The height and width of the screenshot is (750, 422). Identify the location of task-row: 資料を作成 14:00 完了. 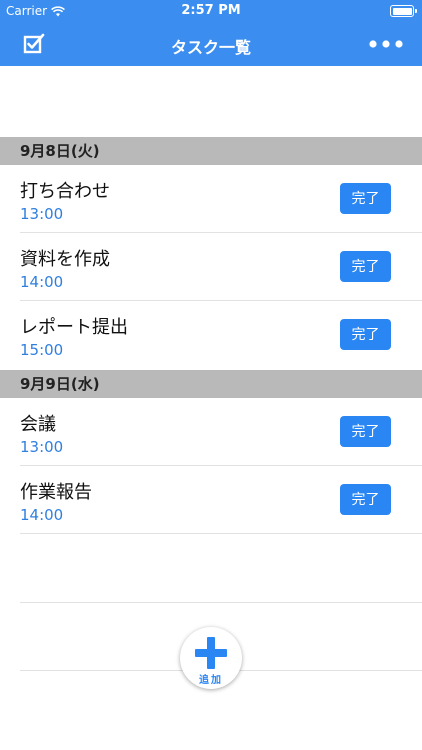
(211, 267).